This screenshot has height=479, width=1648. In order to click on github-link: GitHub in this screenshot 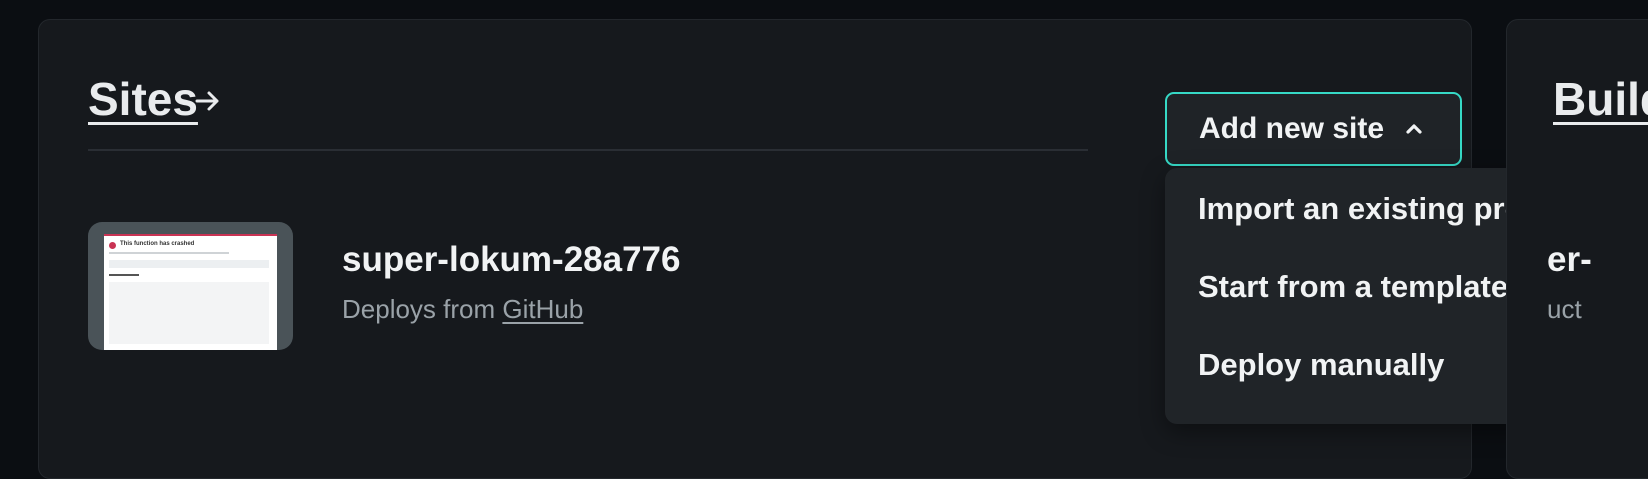, I will do `click(542, 309)`.